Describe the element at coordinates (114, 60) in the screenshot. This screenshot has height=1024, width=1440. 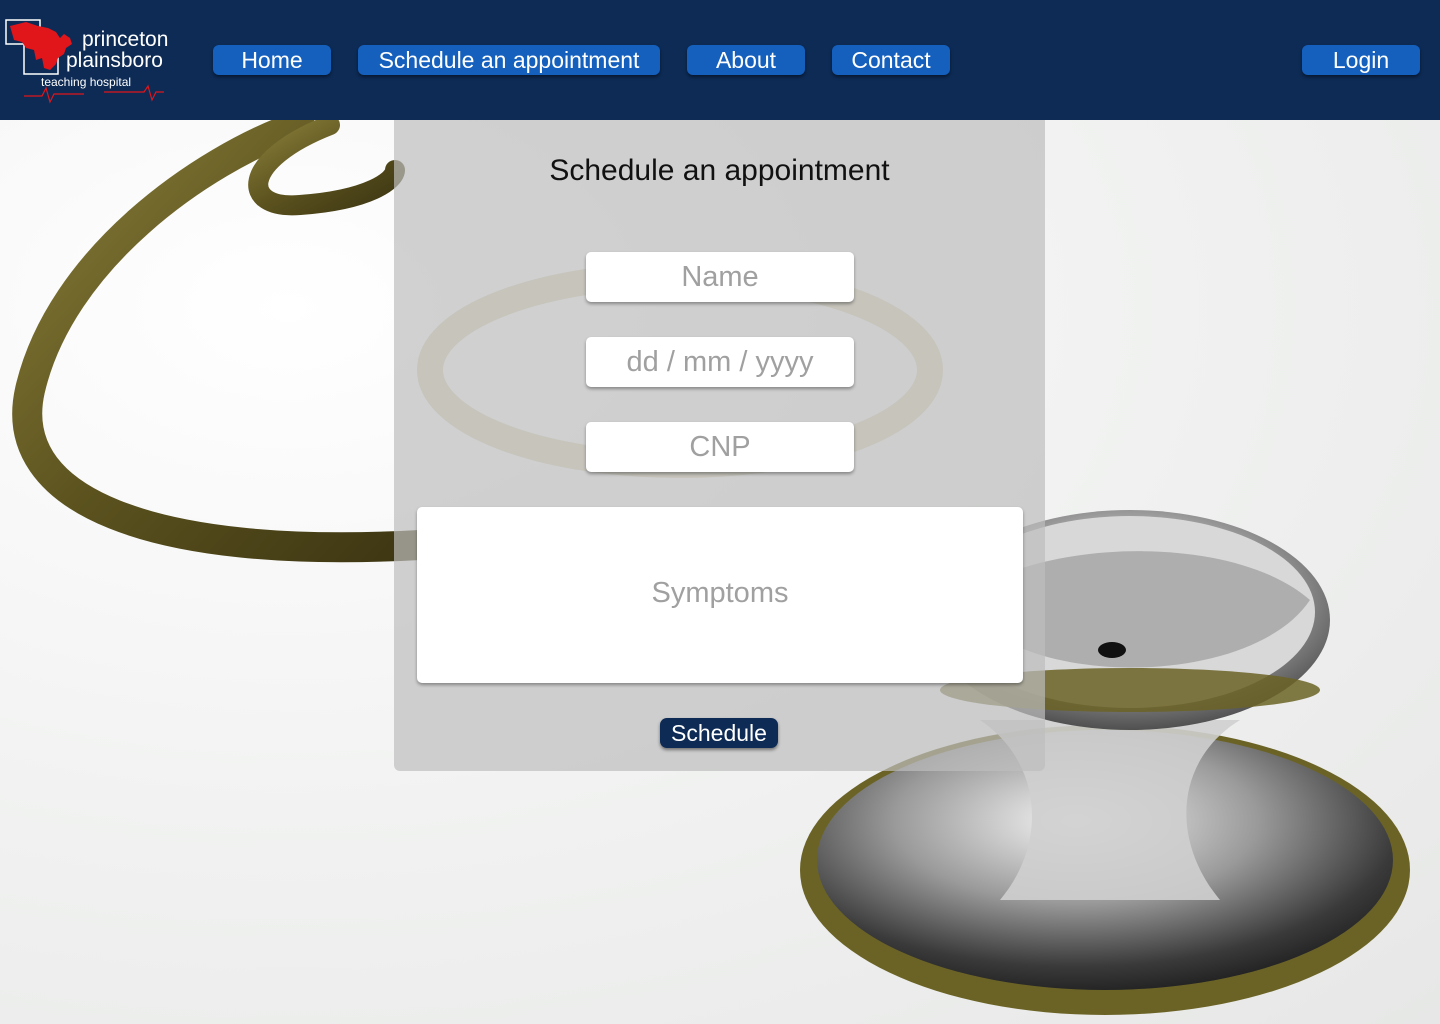
I see `logo-text-plainsboro: plainsboro` at that location.